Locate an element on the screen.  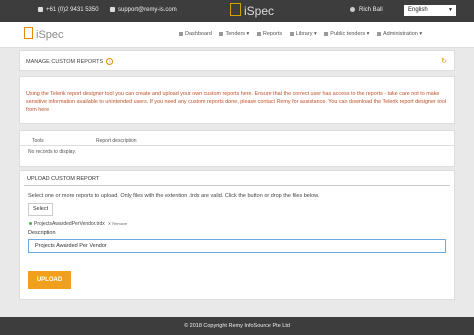
caret-down-icon: ▼ is located at coordinates (450, 10).